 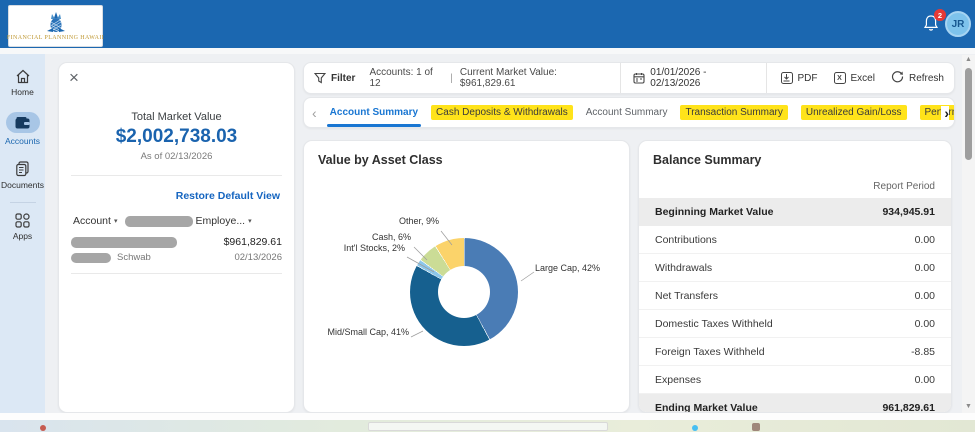 I want to click on pie-label-intl-stocks: Int'l Stocks, 2%, so click(x=374, y=248).